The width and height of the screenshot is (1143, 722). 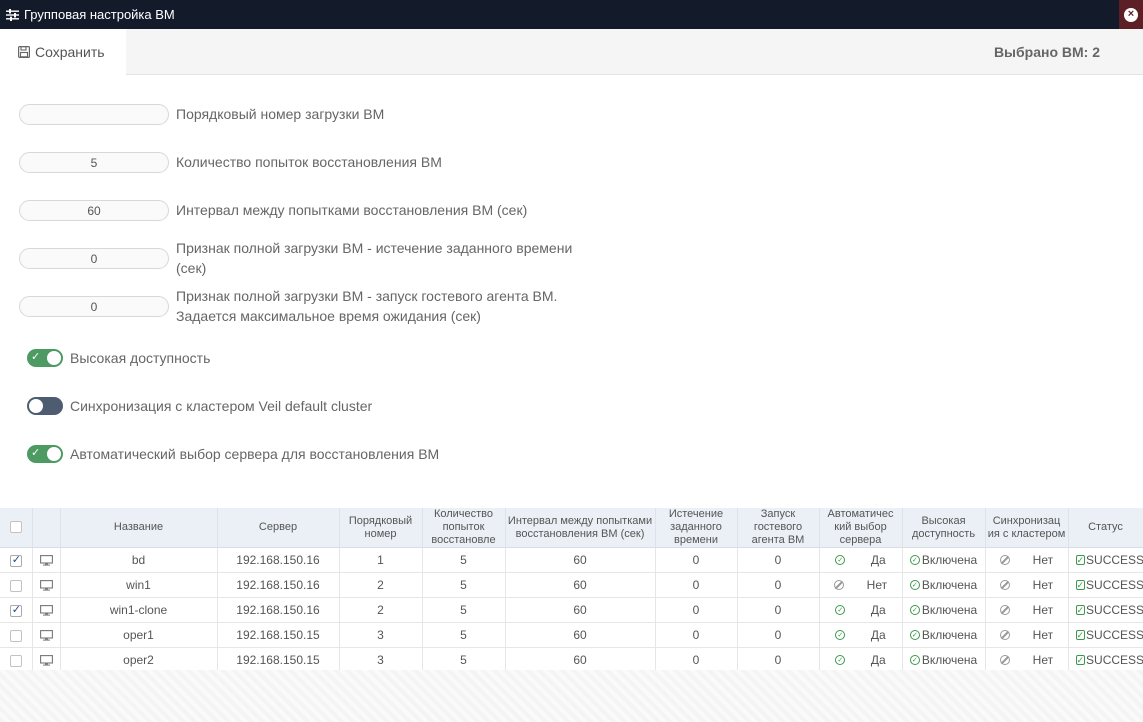 What do you see at coordinates (94, 114) in the screenshot?
I see `boot-order-input` at bounding box center [94, 114].